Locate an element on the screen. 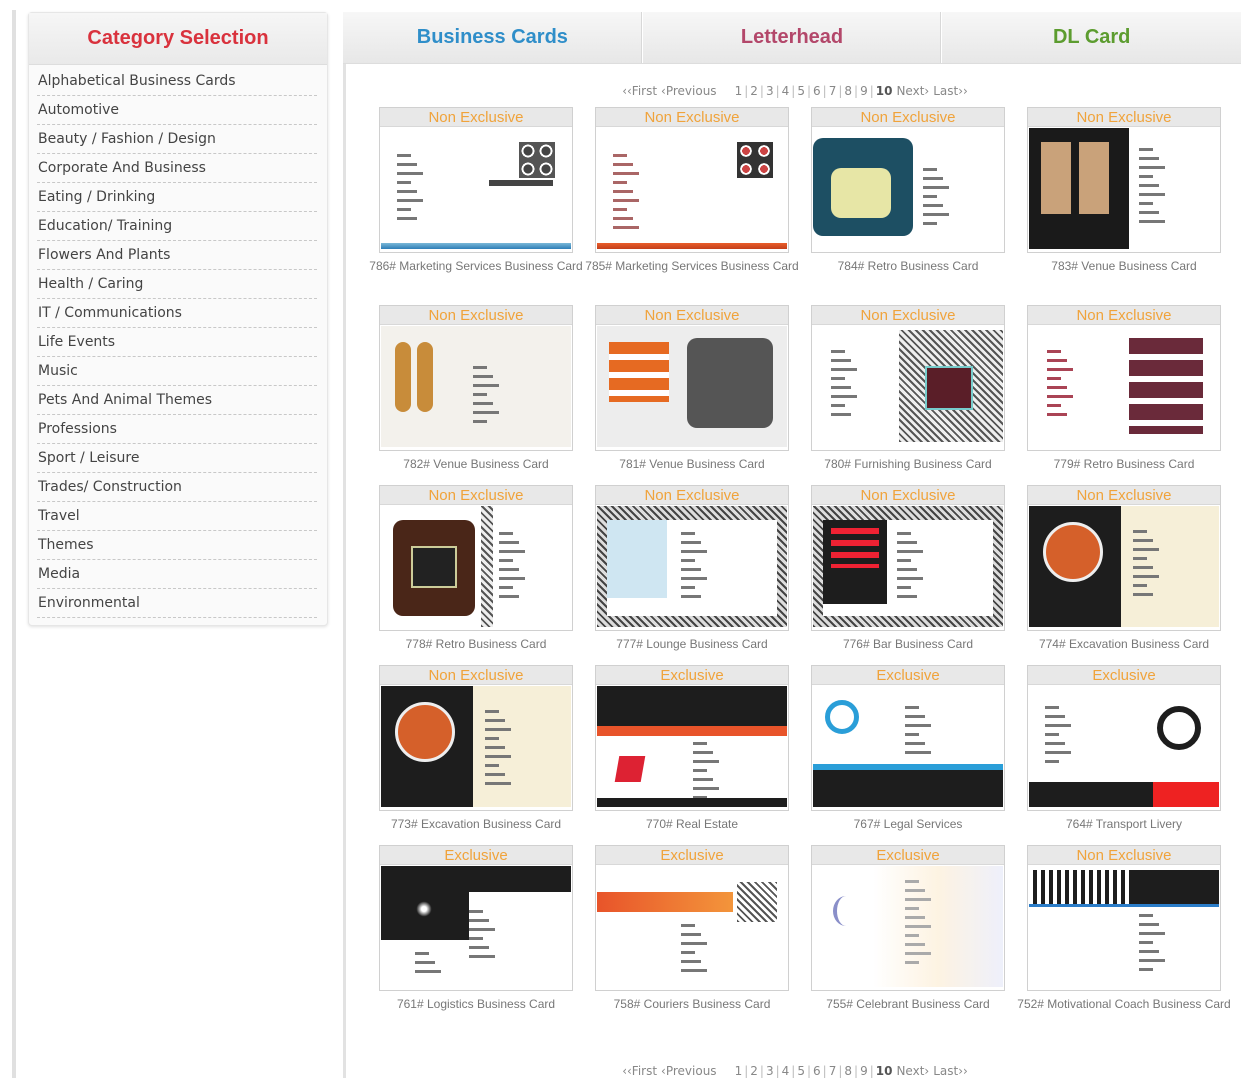  product-caption-link: 764# Transport Livery is located at coordinates (1124, 824).